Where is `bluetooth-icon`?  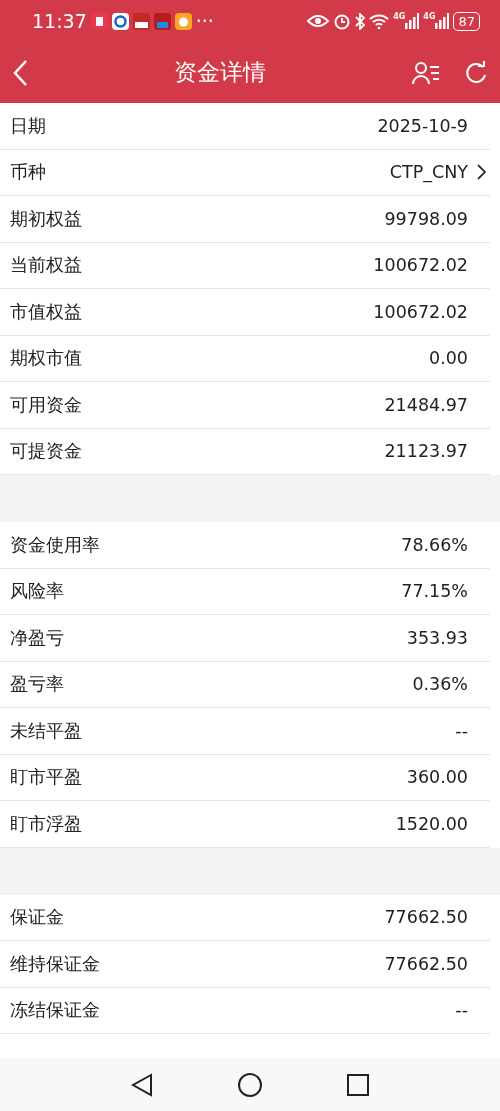 bluetooth-icon is located at coordinates (360, 21).